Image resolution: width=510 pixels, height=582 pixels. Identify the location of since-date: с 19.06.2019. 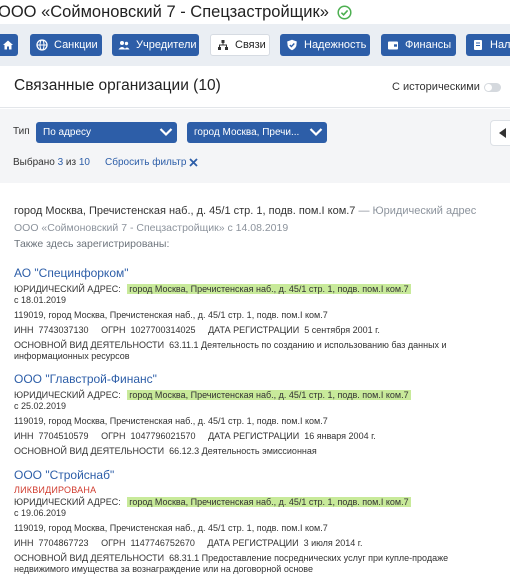
(40, 513).